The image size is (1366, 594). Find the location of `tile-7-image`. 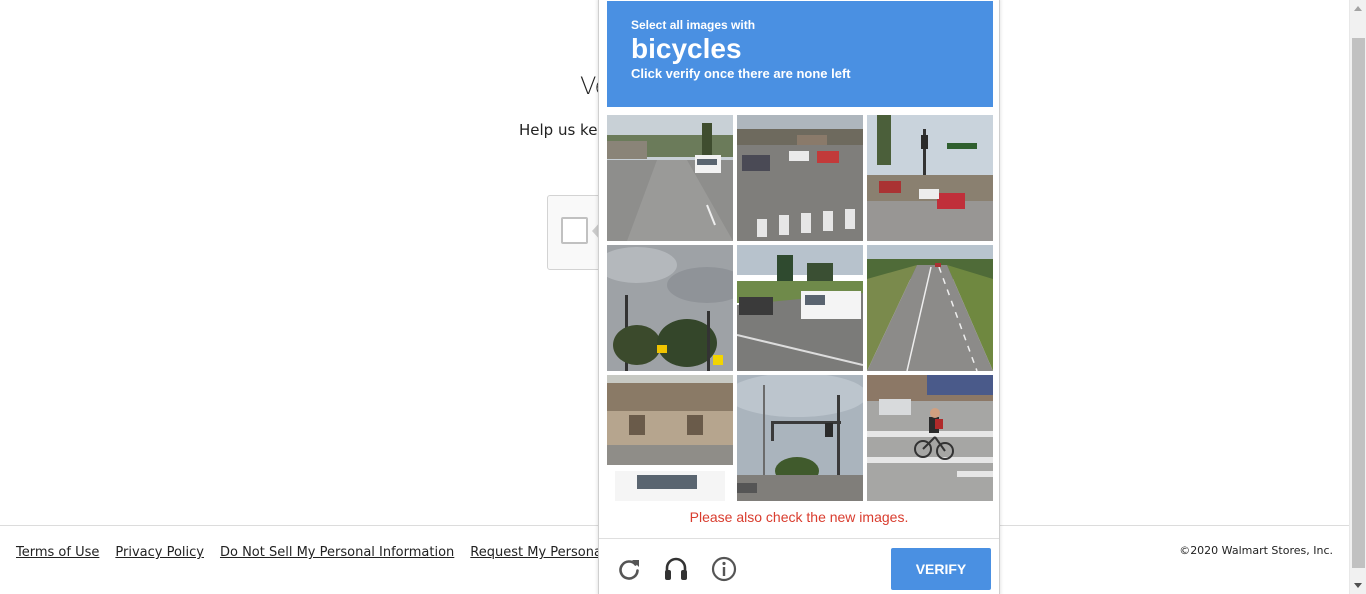

tile-7-image is located at coordinates (670, 438).